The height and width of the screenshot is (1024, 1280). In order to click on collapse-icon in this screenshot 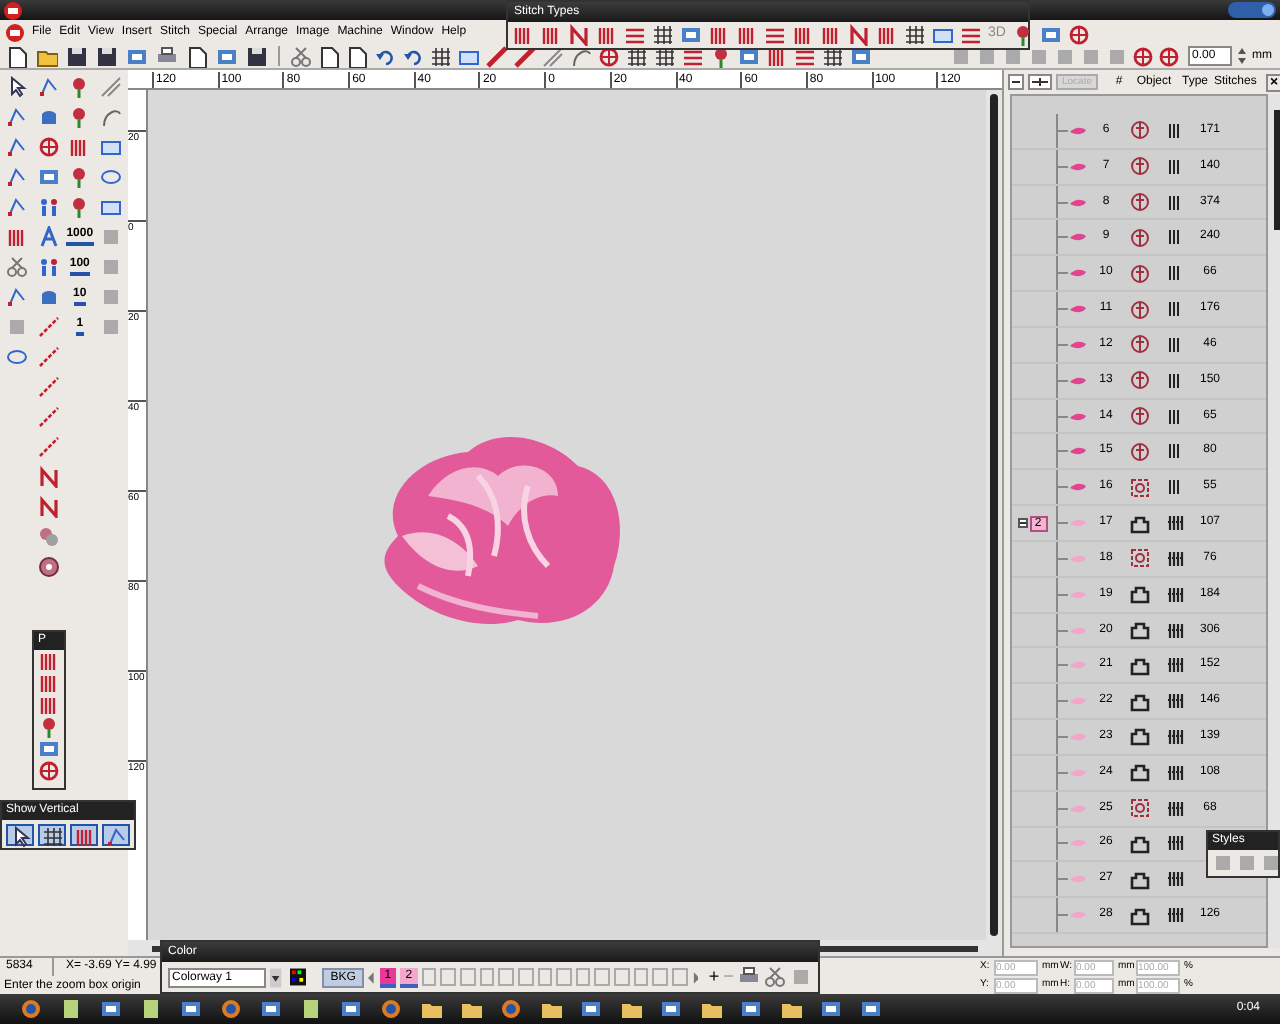, I will do `click(1022, 523)`.